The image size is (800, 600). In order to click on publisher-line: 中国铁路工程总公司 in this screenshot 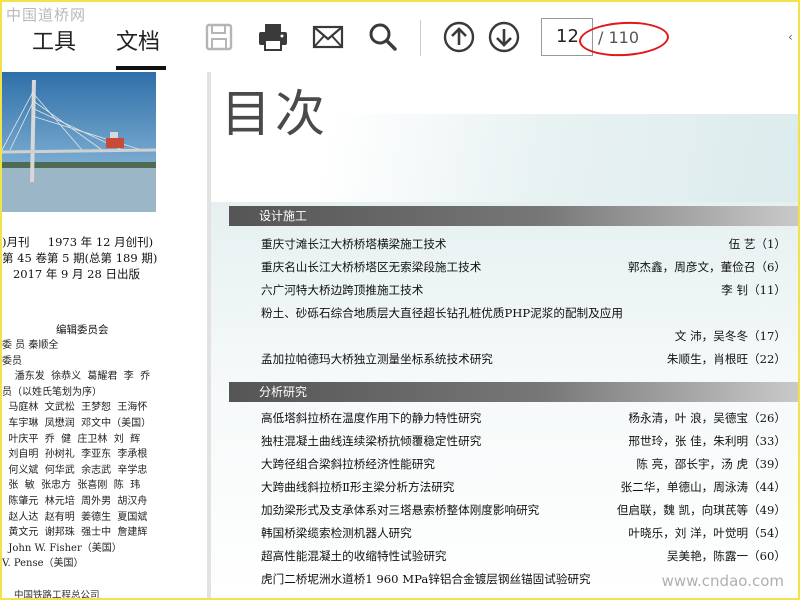, I will do `click(57, 594)`.